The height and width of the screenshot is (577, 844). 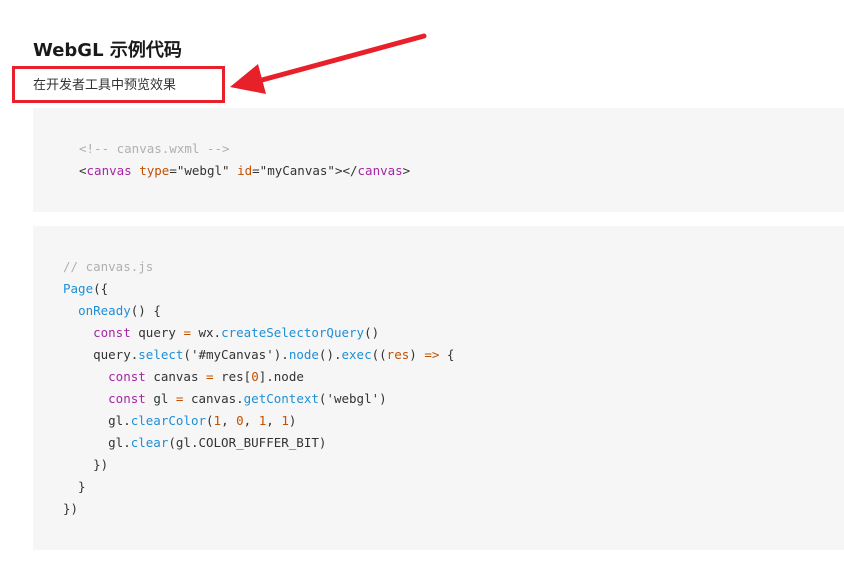 I want to click on code-token: }, so click(x=74, y=486).